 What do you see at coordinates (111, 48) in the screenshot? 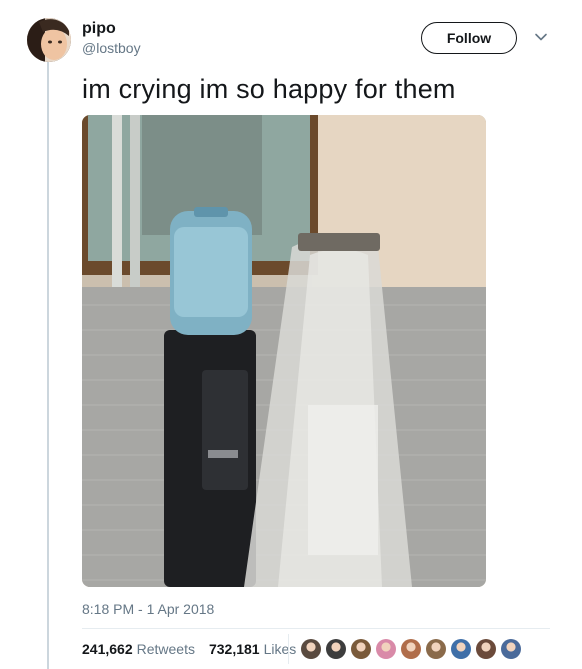
I see `user-handle: @lostboy` at bounding box center [111, 48].